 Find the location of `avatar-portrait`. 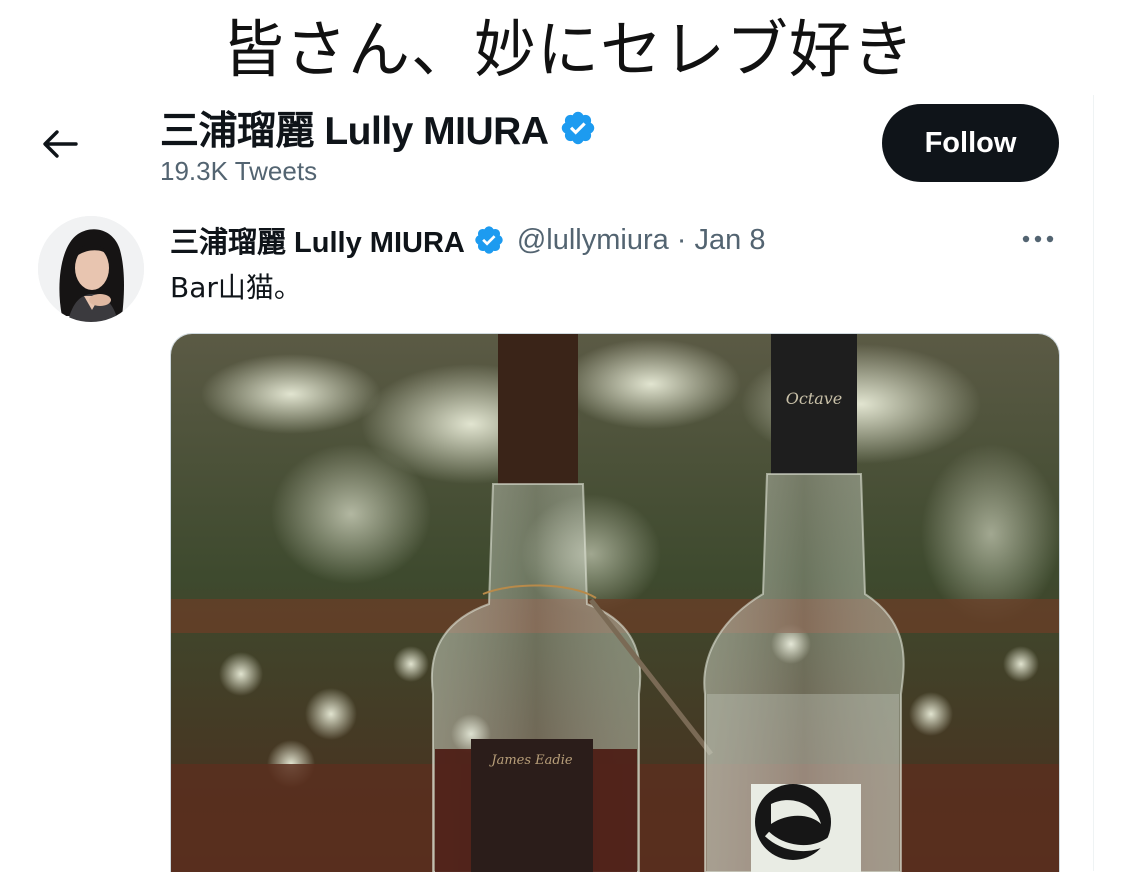

avatar-portrait is located at coordinates (91, 269).